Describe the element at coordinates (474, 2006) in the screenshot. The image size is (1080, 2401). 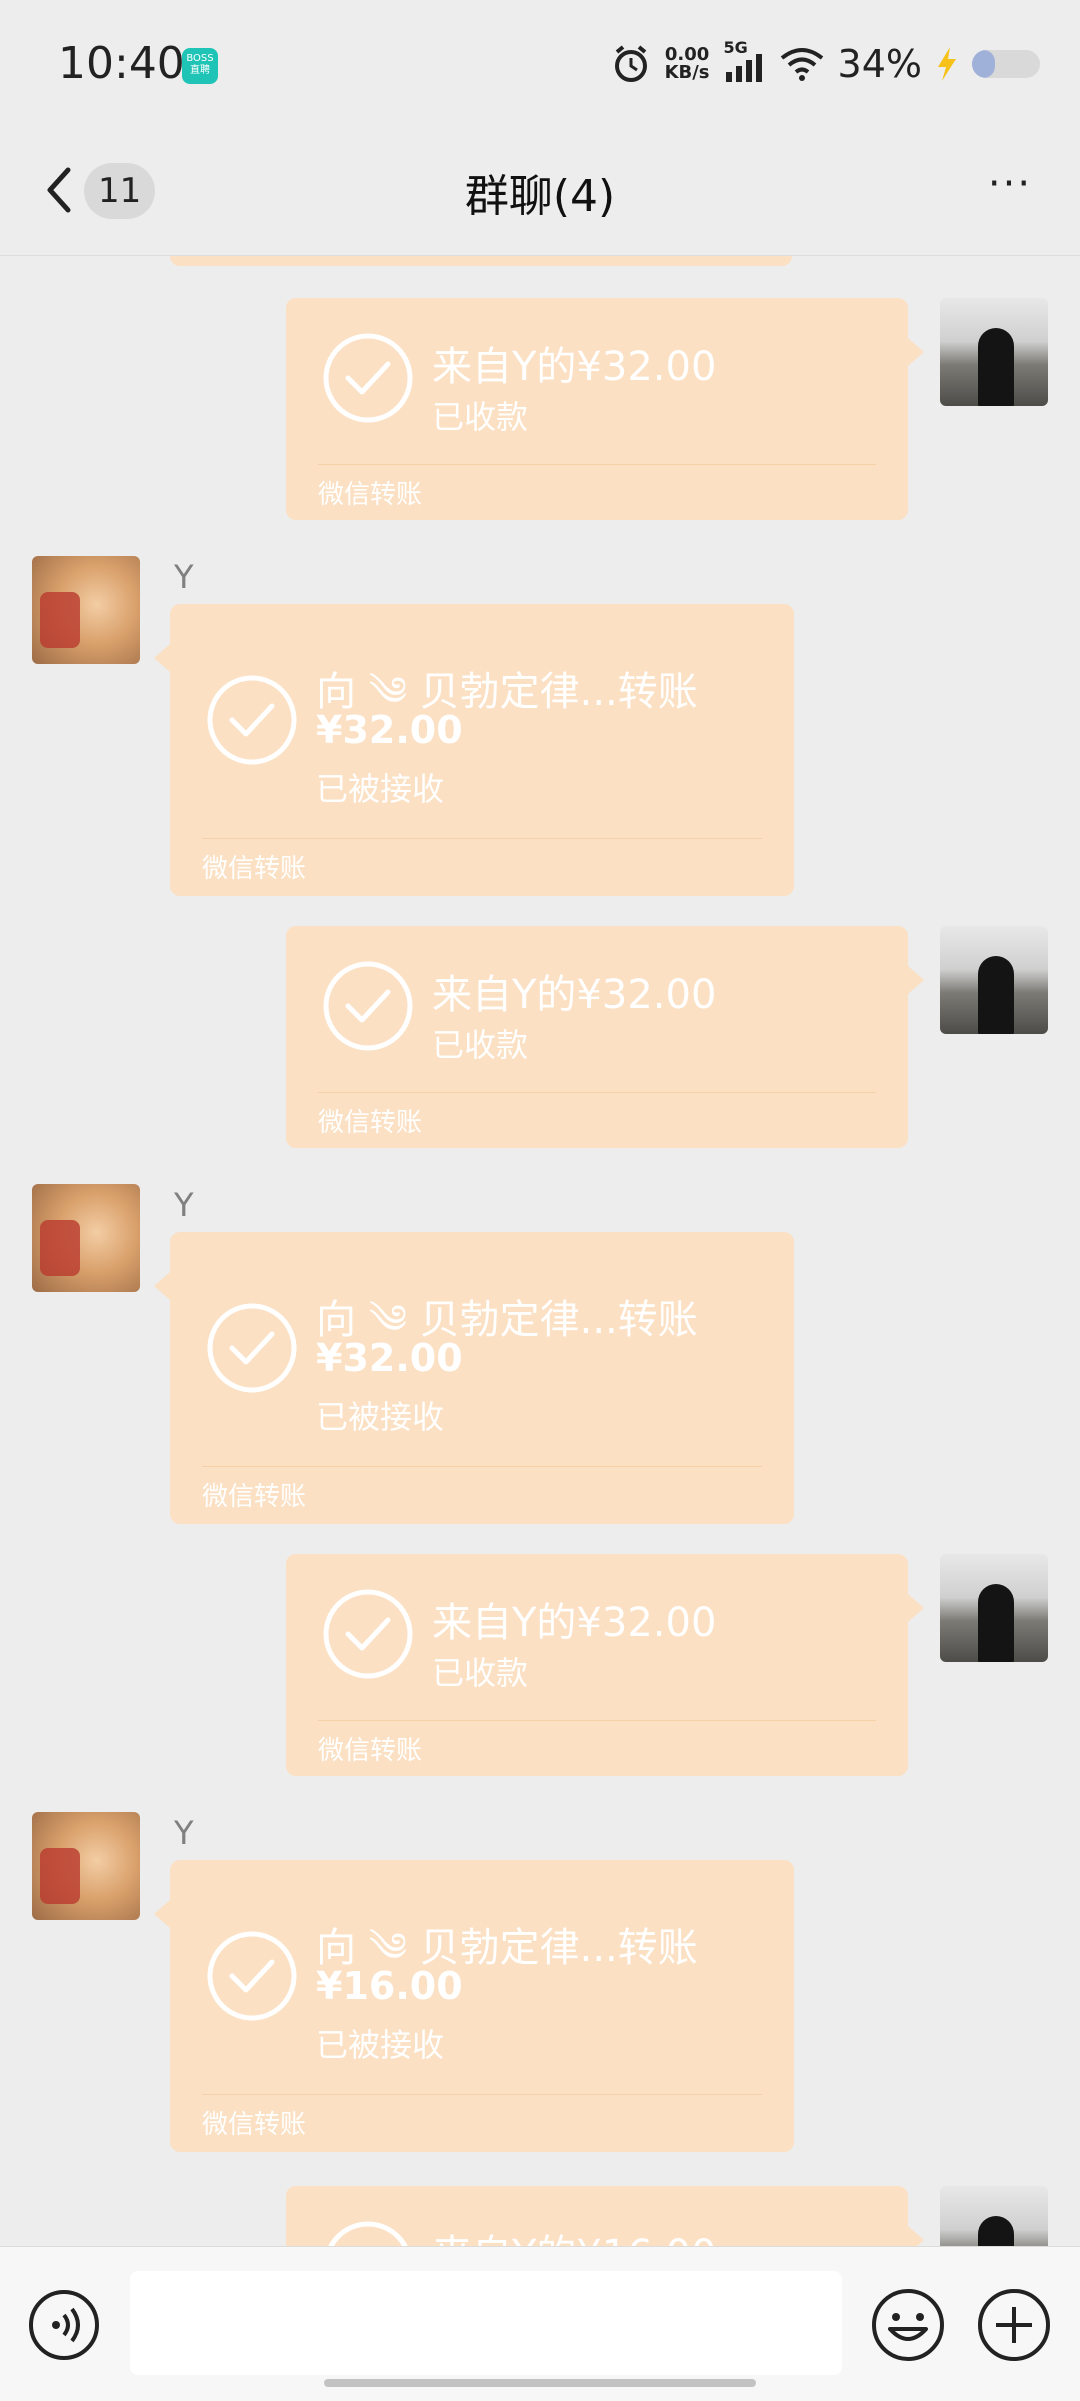
I see `transfer-card: 向 ༄ 贝勃定律...转账 ¥16.00 已被接收 微信转账` at that location.